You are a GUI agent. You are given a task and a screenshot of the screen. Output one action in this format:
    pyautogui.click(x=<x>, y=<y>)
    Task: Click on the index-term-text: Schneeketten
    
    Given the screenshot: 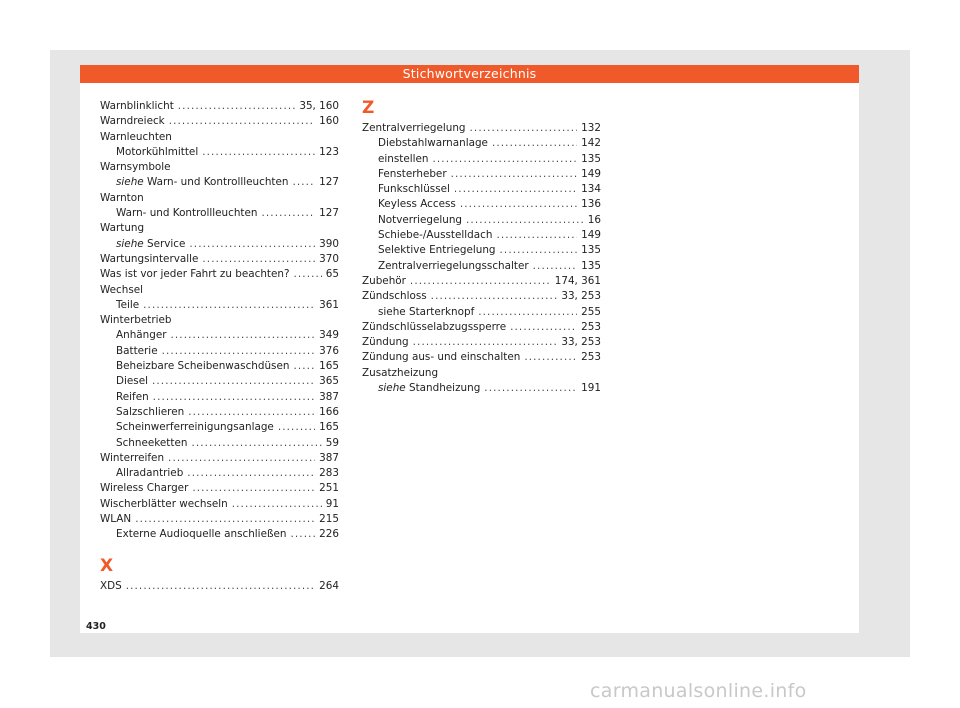 What is the action you would take?
    pyautogui.click(x=152, y=442)
    